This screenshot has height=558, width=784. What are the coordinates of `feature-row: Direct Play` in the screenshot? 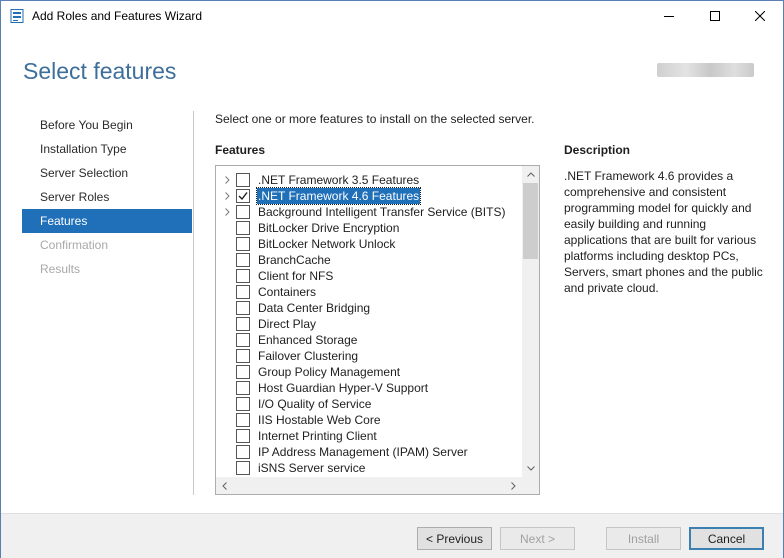 It's located at (368, 324).